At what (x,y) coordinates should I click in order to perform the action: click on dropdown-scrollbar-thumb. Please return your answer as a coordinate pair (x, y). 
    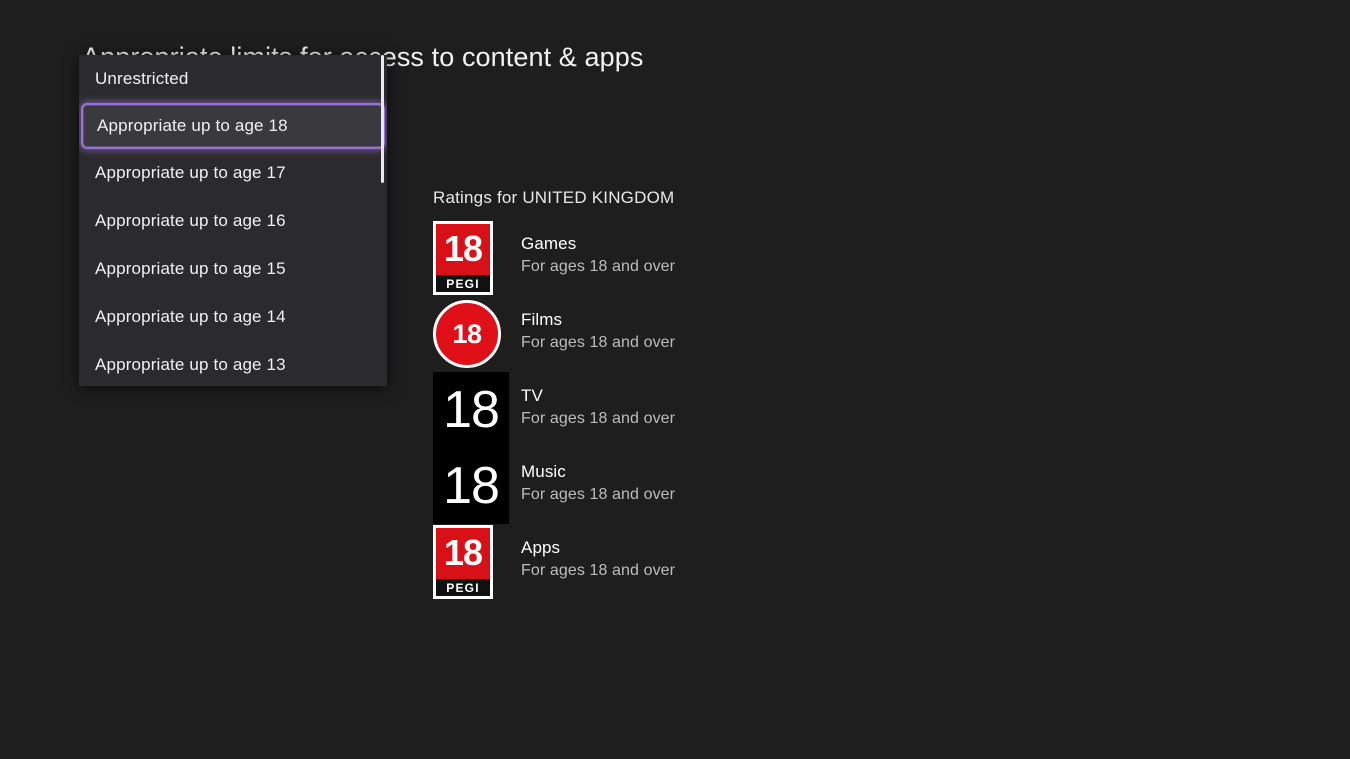
    Looking at the image, I should click on (382, 119).